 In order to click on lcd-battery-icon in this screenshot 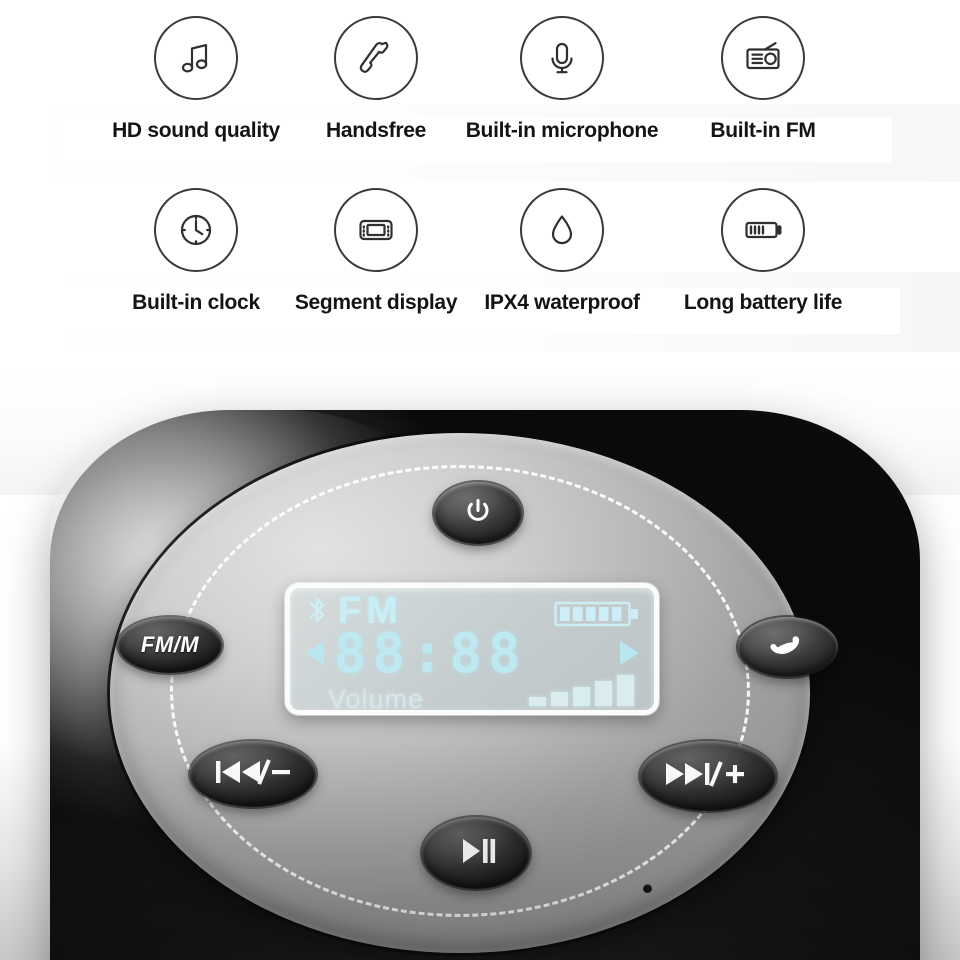, I will do `click(597, 617)`.